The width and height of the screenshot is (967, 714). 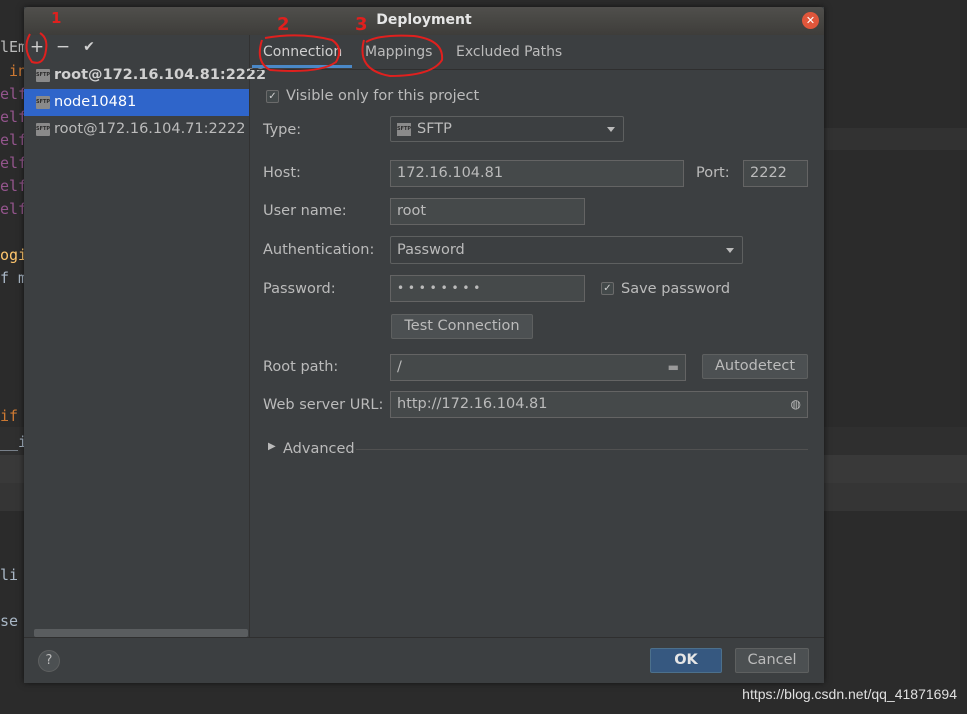 What do you see at coordinates (36, 48) in the screenshot?
I see `annotation-circle-add` at bounding box center [36, 48].